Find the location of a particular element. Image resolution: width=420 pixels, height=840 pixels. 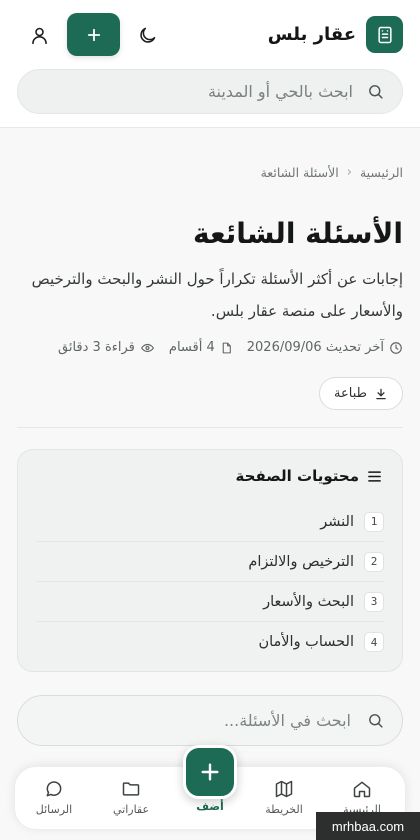

nav-item-home: الرئيسية is located at coordinates (362, 797).